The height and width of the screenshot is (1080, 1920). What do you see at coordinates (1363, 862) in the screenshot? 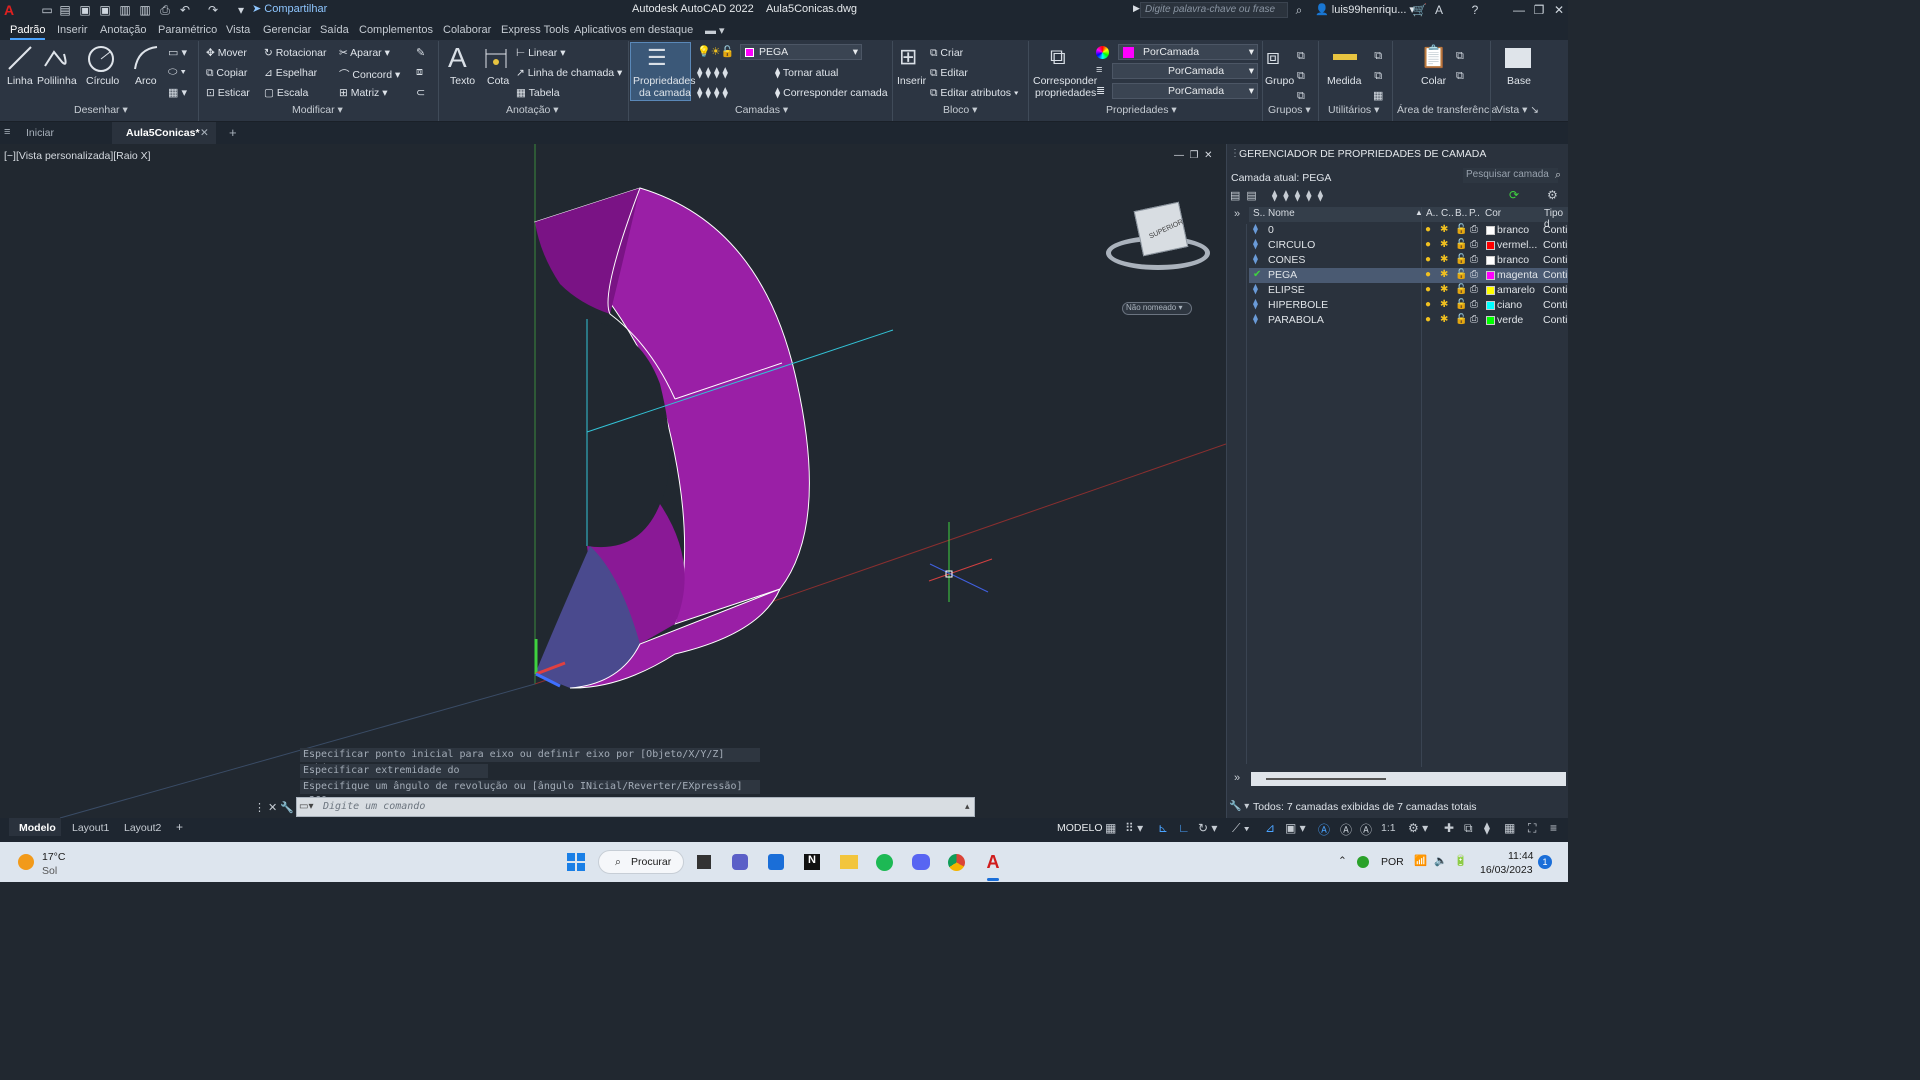
I see `tray-app-icon` at bounding box center [1363, 862].